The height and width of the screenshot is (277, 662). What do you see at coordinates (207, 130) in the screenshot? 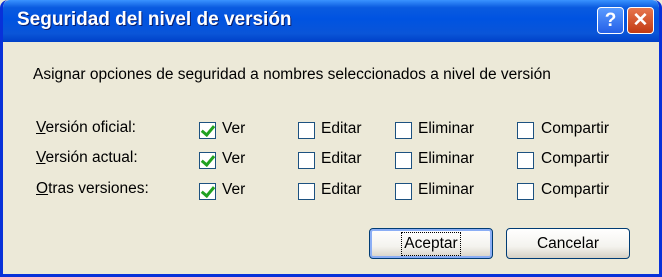
I see `checkbox-official-view` at bounding box center [207, 130].